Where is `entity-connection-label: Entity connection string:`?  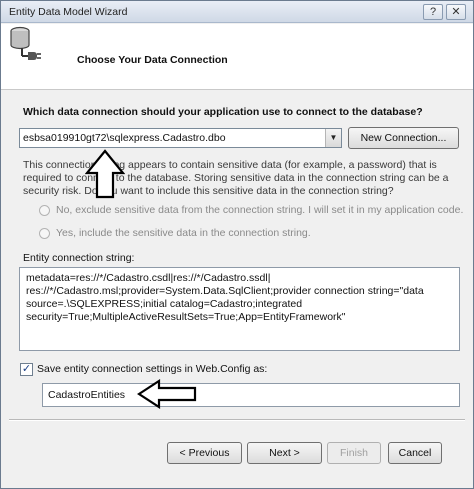
entity-connection-label: Entity connection string: is located at coordinates (79, 258).